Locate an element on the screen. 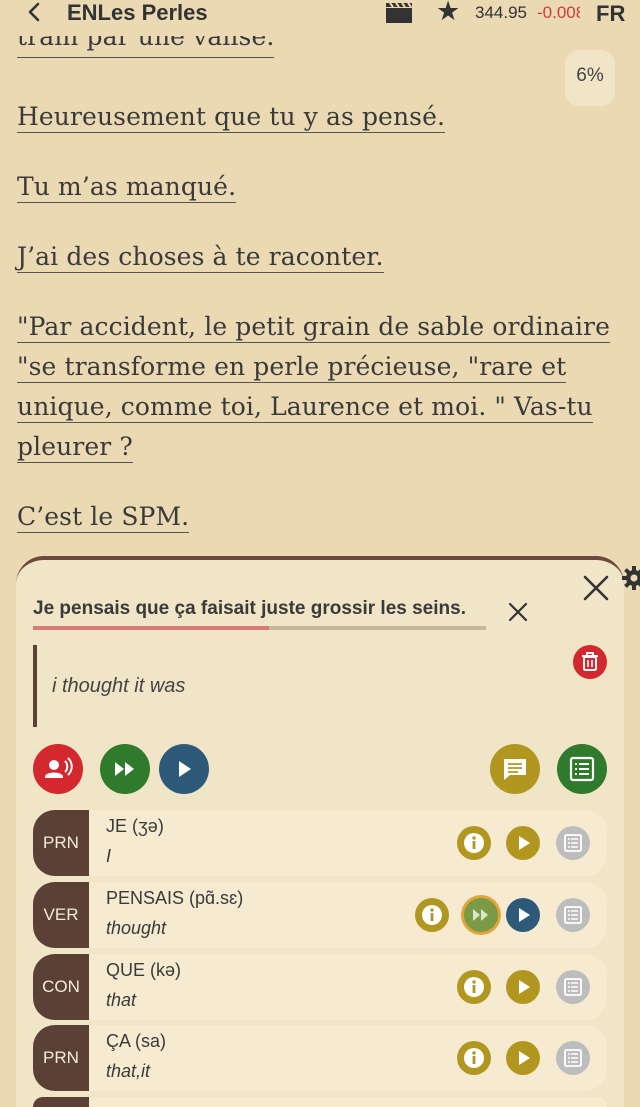 The width and height of the screenshot is (640, 1107). close-sentence-icon is located at coordinates (518, 612).